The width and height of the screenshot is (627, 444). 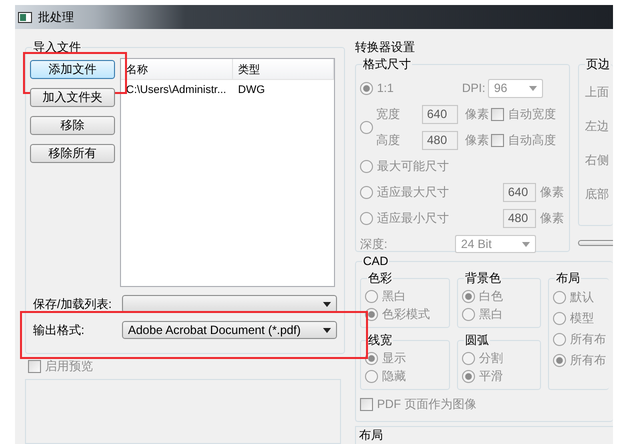 What do you see at coordinates (388, 114) in the screenshot?
I see `field-label: 宽度` at bounding box center [388, 114].